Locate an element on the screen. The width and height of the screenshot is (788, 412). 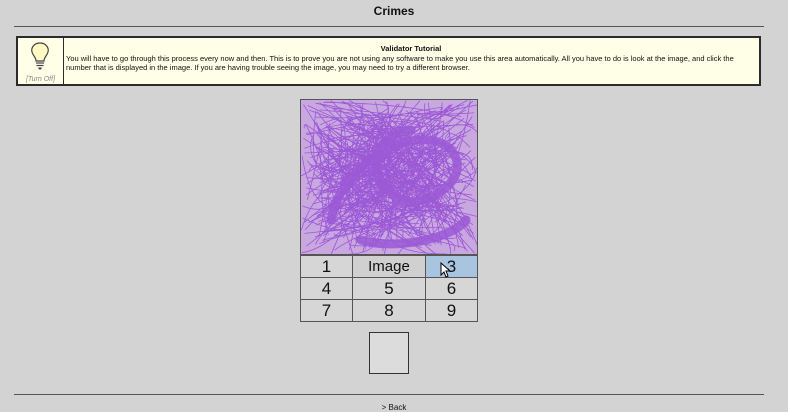
captcha-scribble is located at coordinates (389, 177).